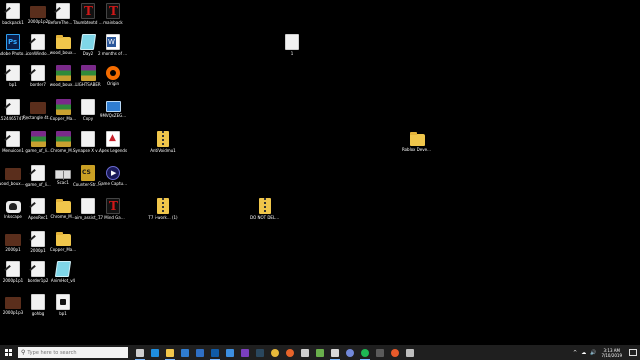  Describe the element at coordinates (38, 277) in the screenshot. I see `desktop-icon: border1p2` at that location.